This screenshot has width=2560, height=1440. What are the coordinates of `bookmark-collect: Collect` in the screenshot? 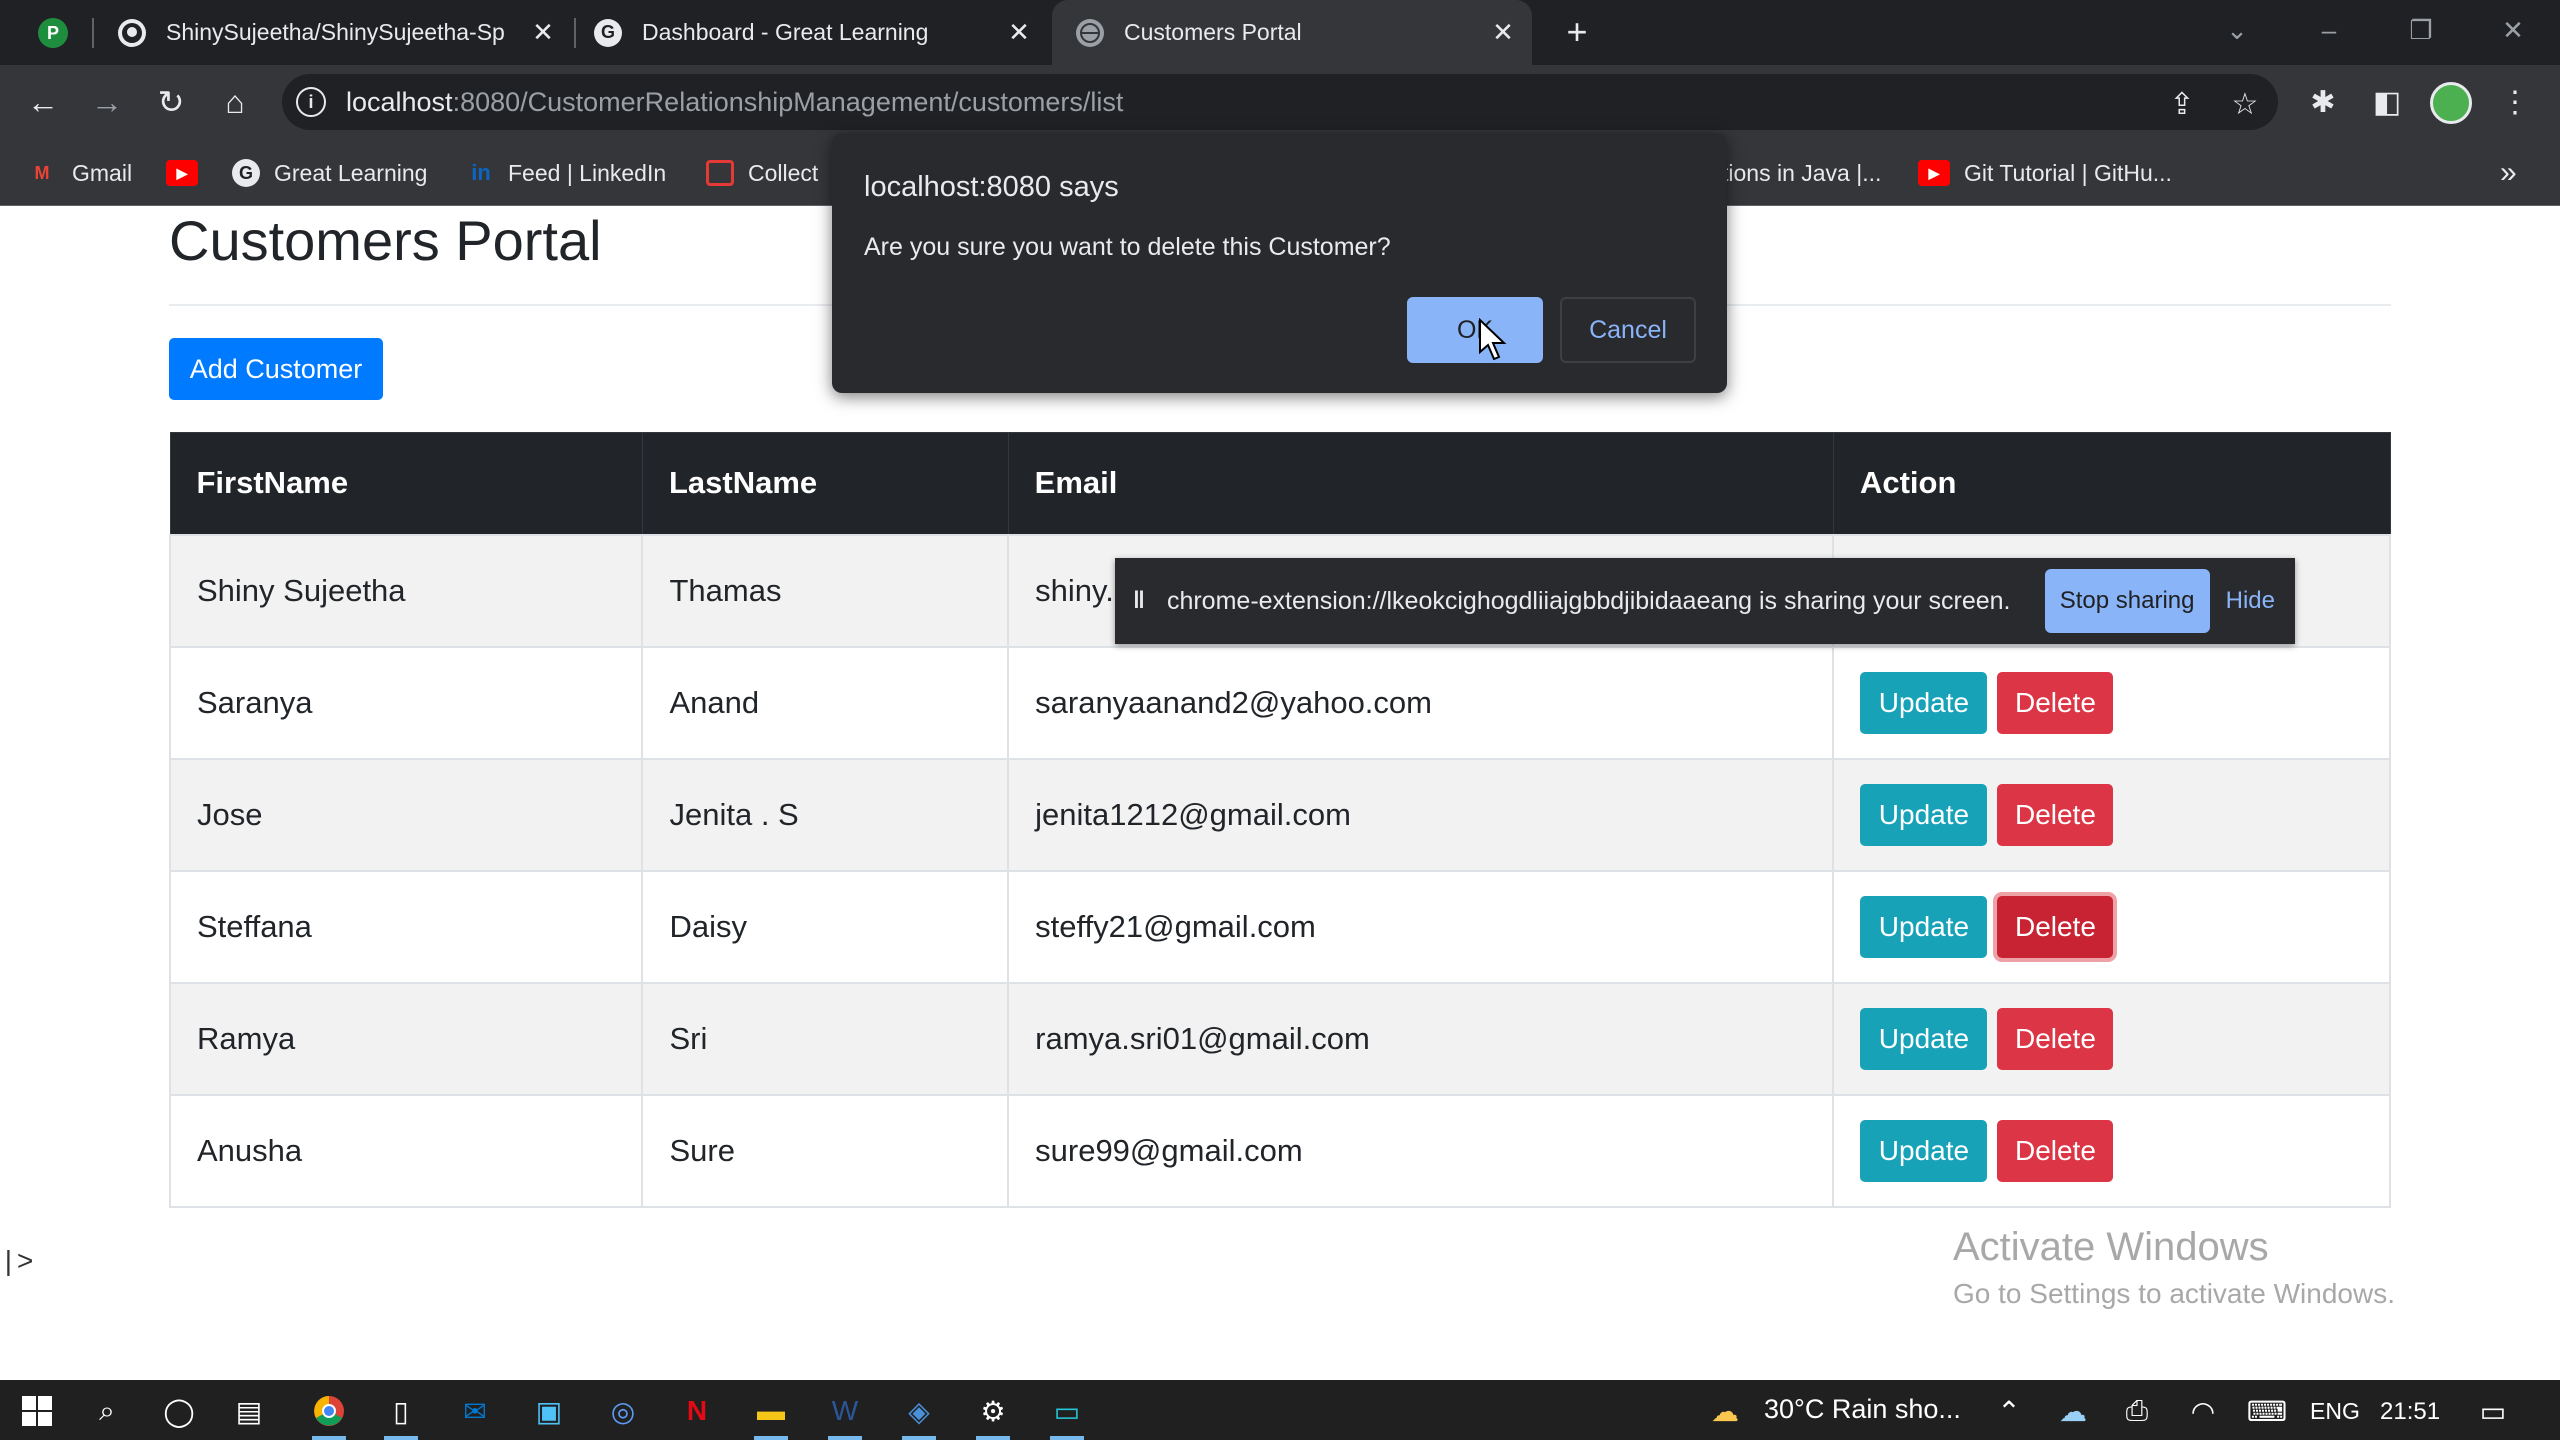 It's located at (762, 173).